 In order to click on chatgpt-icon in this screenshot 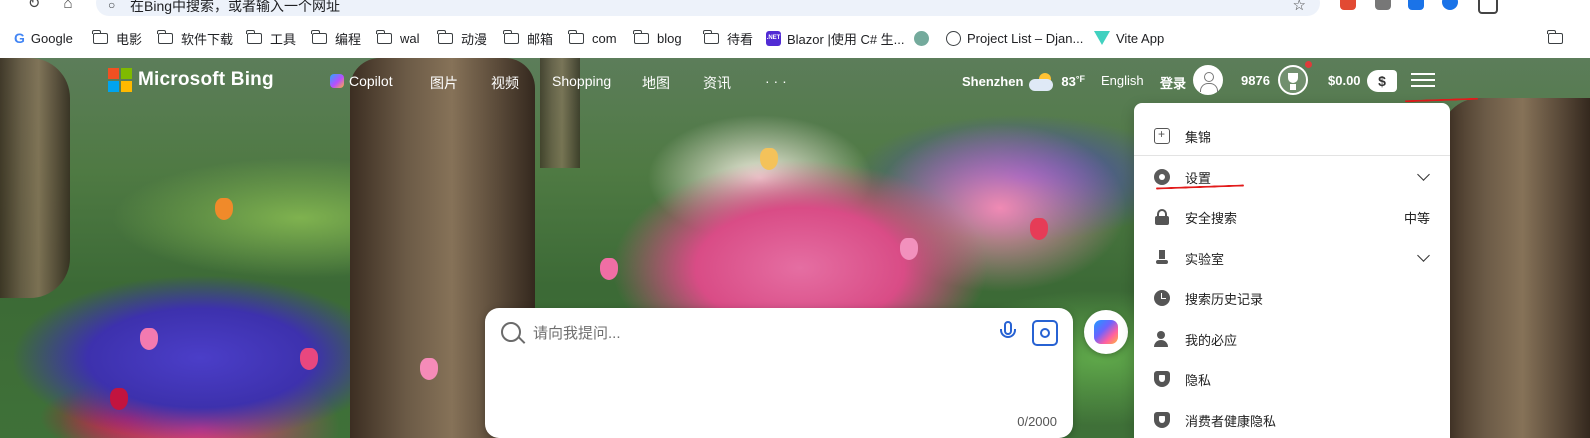, I will do `click(921, 38)`.